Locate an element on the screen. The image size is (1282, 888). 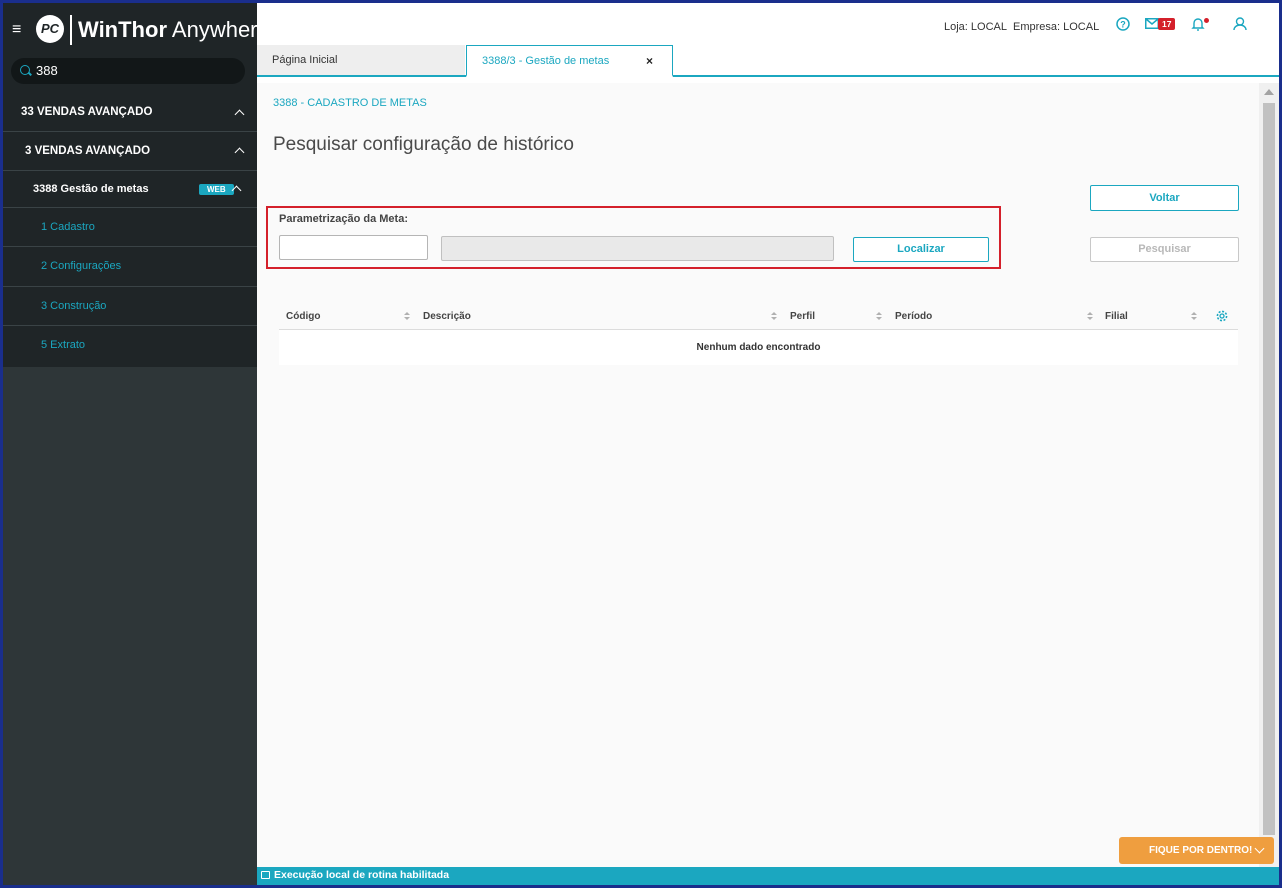
local-execution-icon is located at coordinates (265, 875).